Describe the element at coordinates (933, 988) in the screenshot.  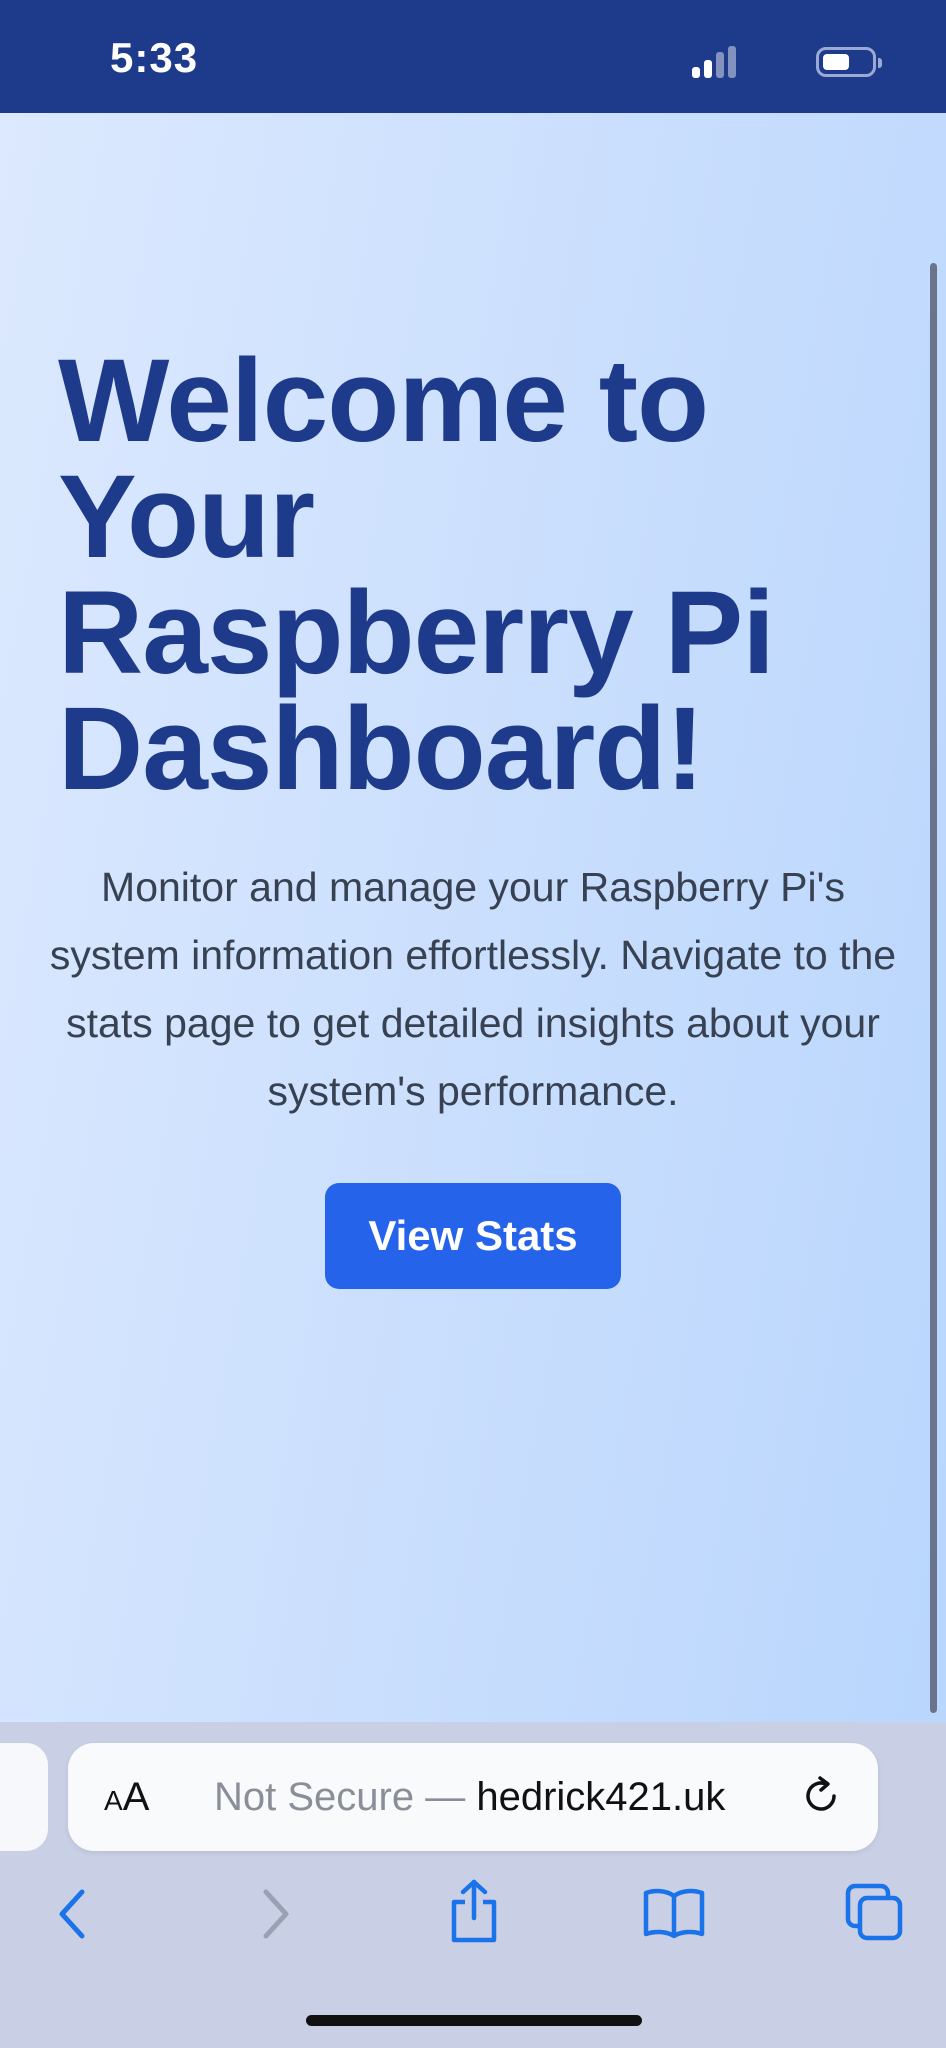
I see `scrollbar` at that location.